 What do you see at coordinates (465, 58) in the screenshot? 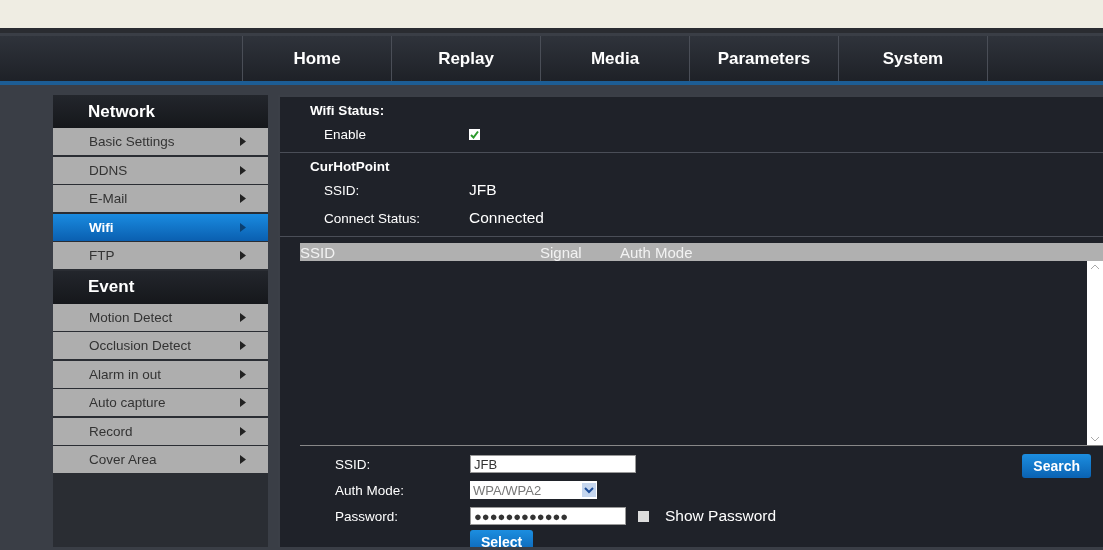
I see `nav-tab: Replay` at bounding box center [465, 58].